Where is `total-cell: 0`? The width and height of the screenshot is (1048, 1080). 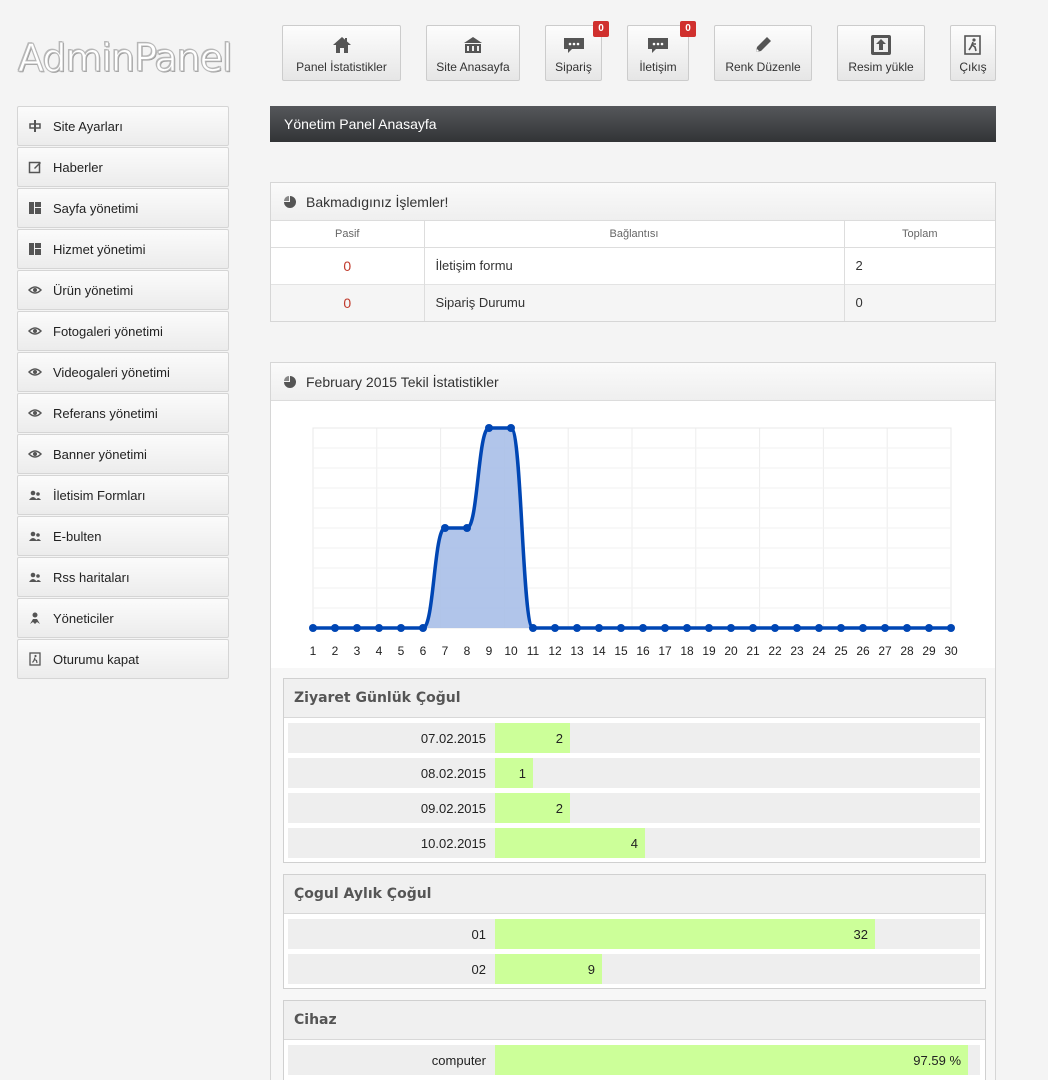 total-cell: 0 is located at coordinates (919, 302).